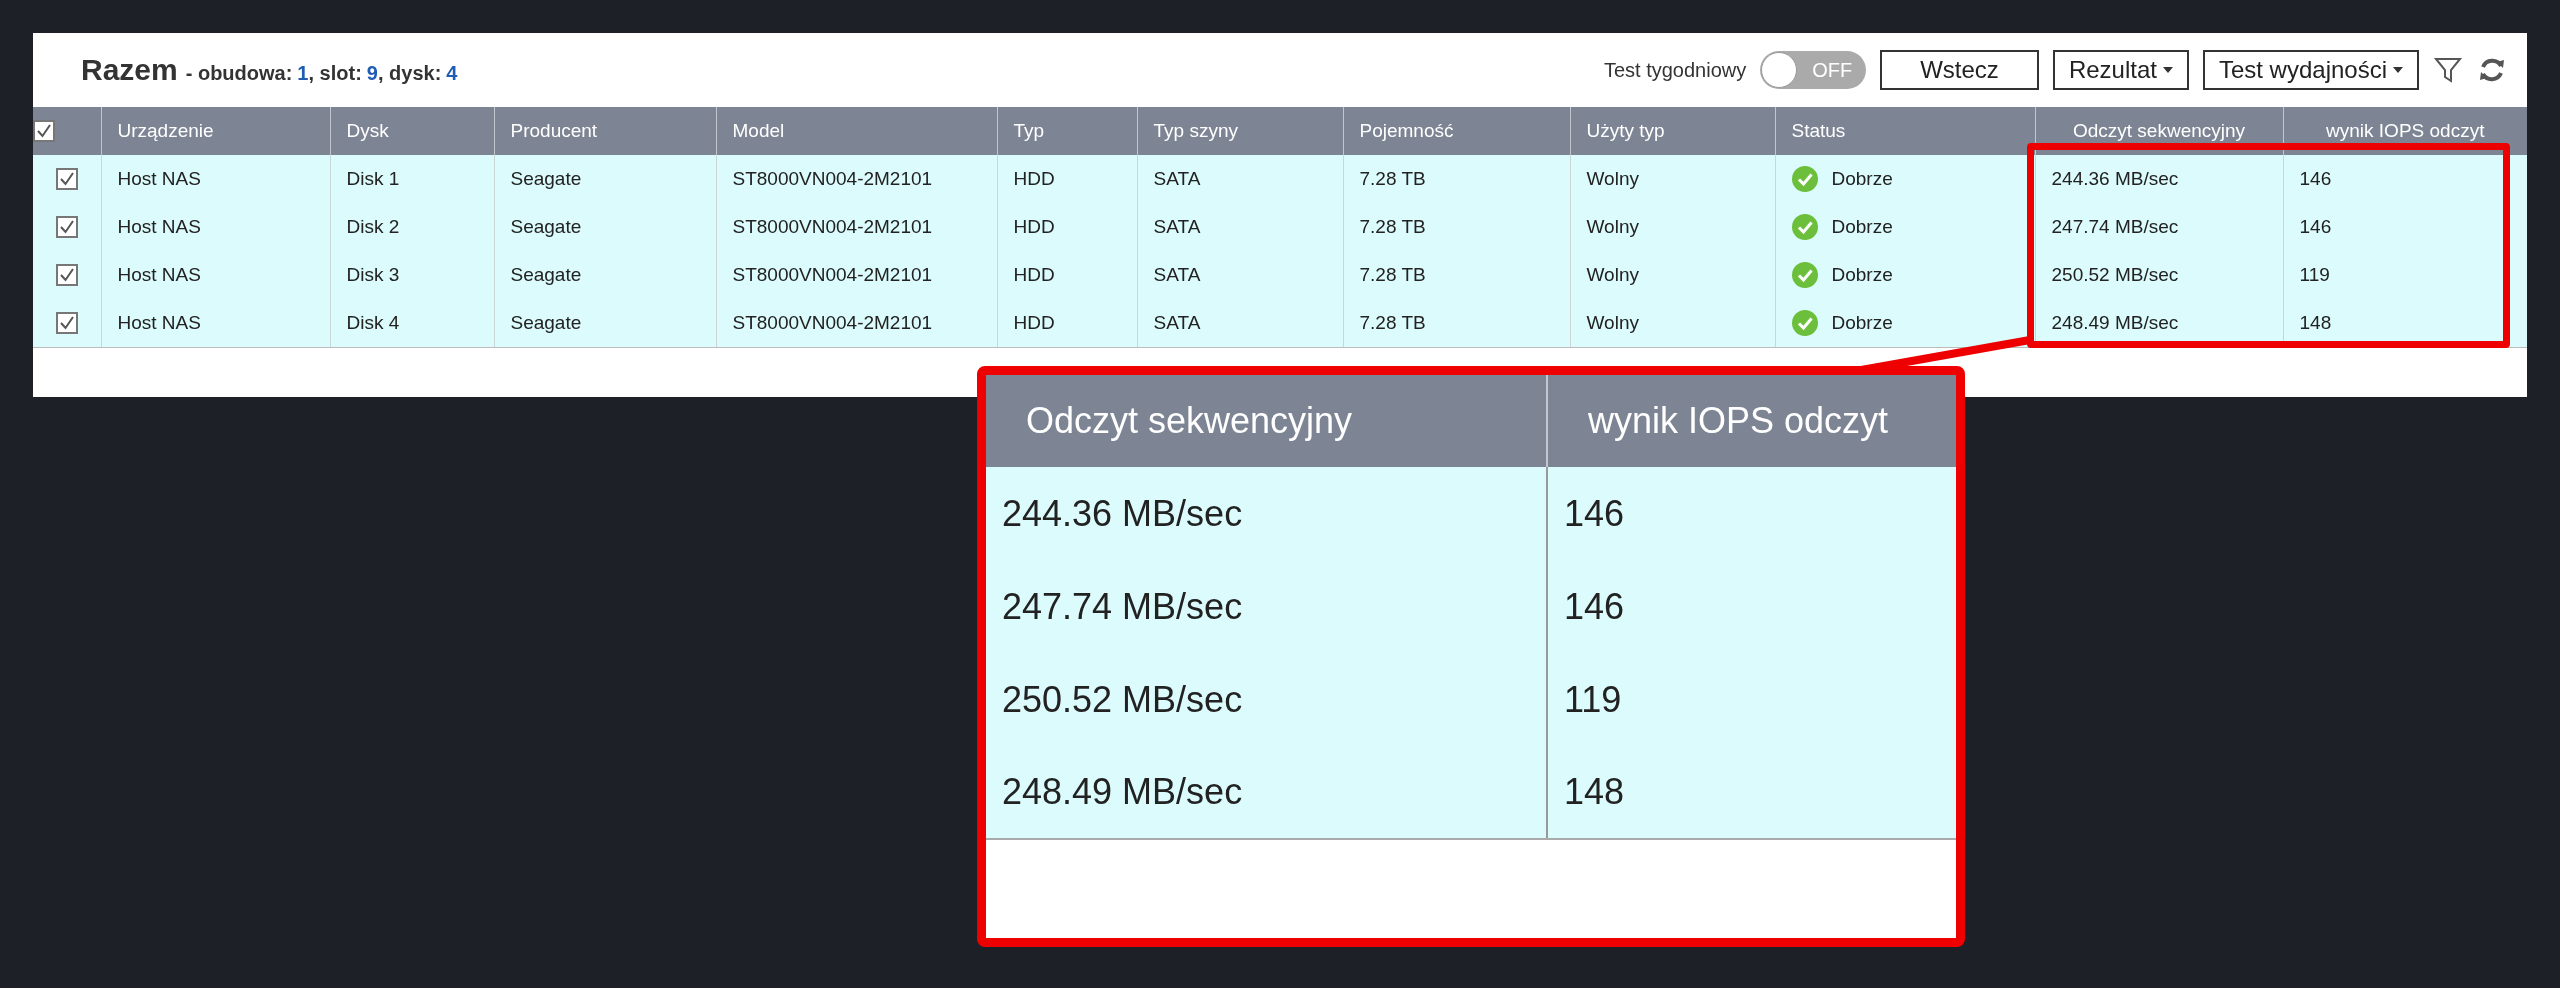 The width and height of the screenshot is (2560, 988). I want to click on column-header: Urządzenie, so click(215, 131).